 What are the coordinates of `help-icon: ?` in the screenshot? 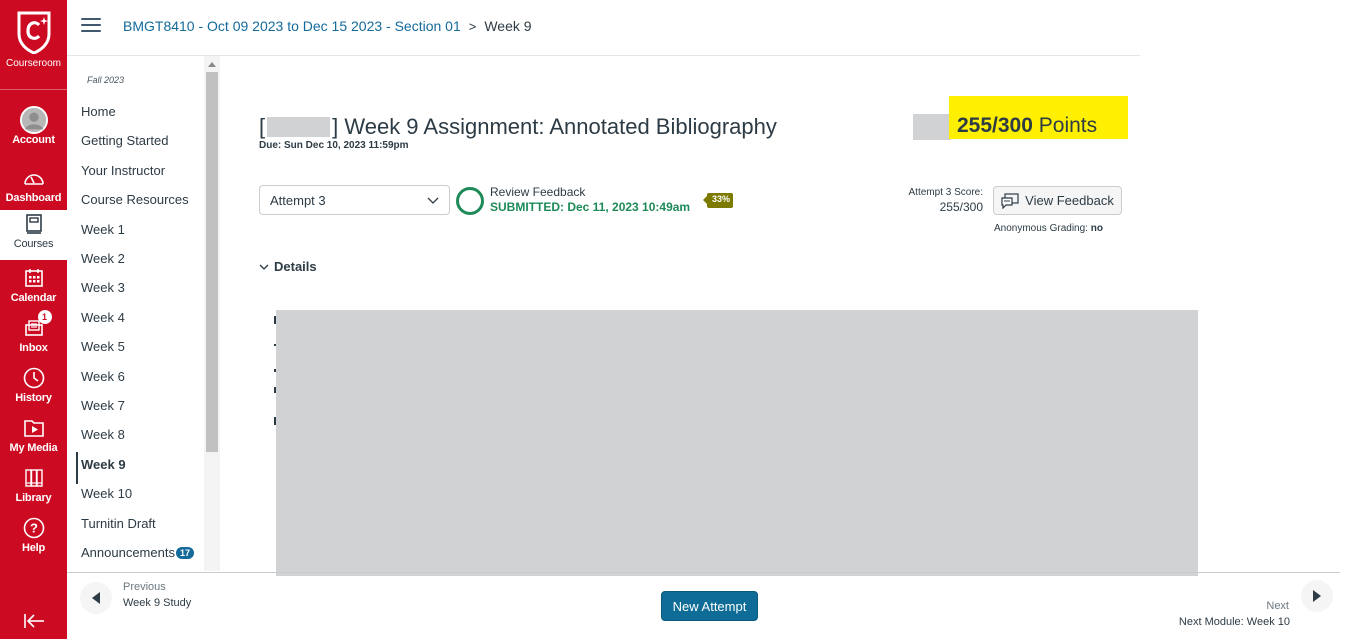 It's located at (34, 528).